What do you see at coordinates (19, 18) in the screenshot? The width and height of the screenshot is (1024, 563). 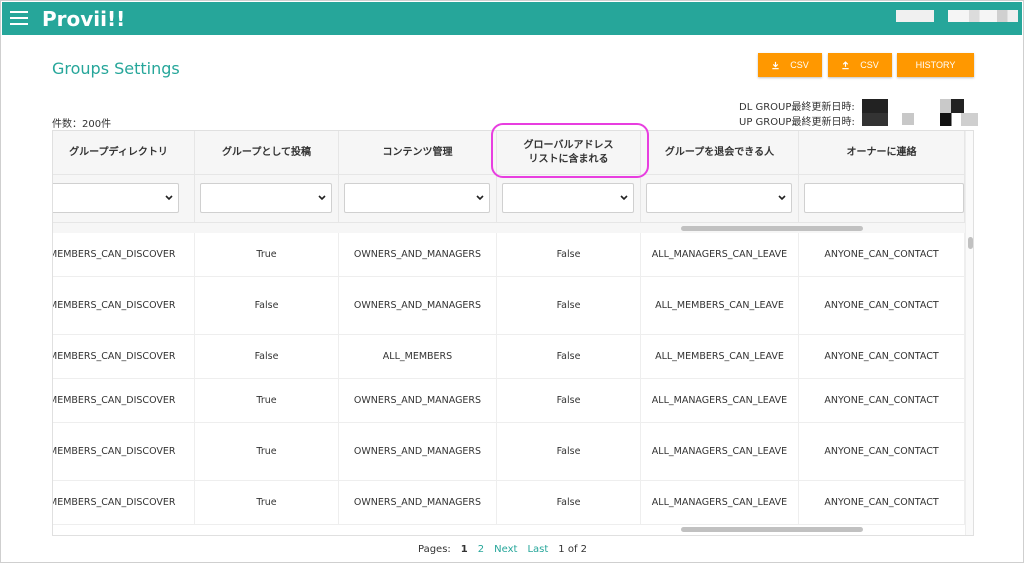 I see `menu-icon` at bounding box center [19, 18].